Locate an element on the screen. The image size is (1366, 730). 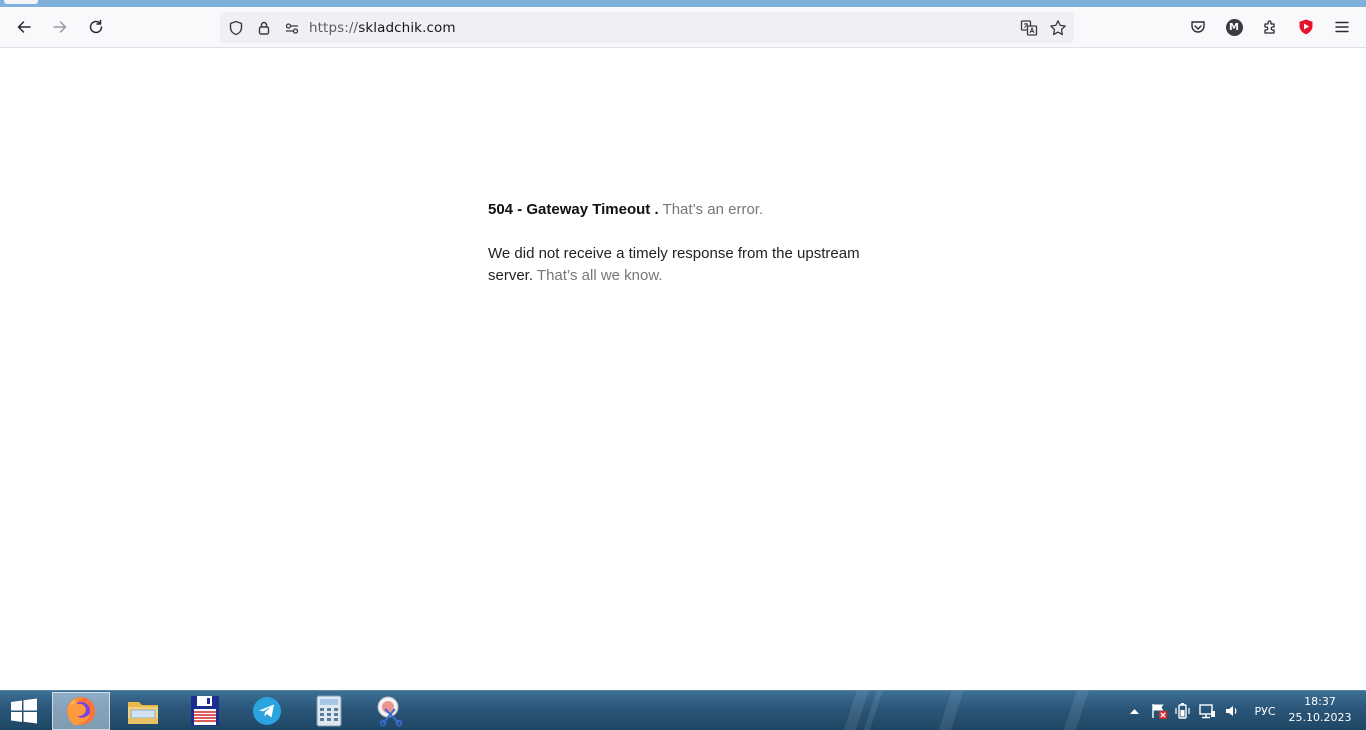
flag-error-icon is located at coordinates (1159, 711).